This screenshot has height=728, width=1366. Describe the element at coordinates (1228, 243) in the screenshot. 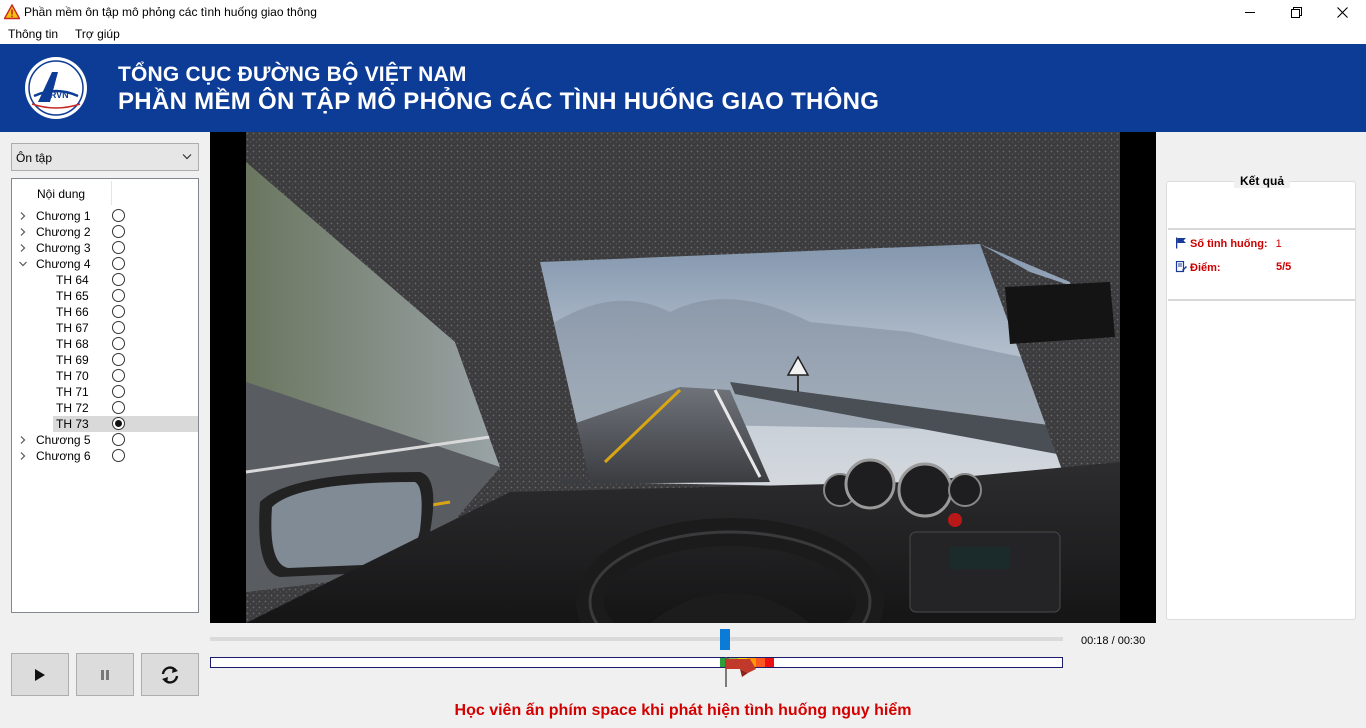

I see `situation-count: Số tình huống: 1` at that location.